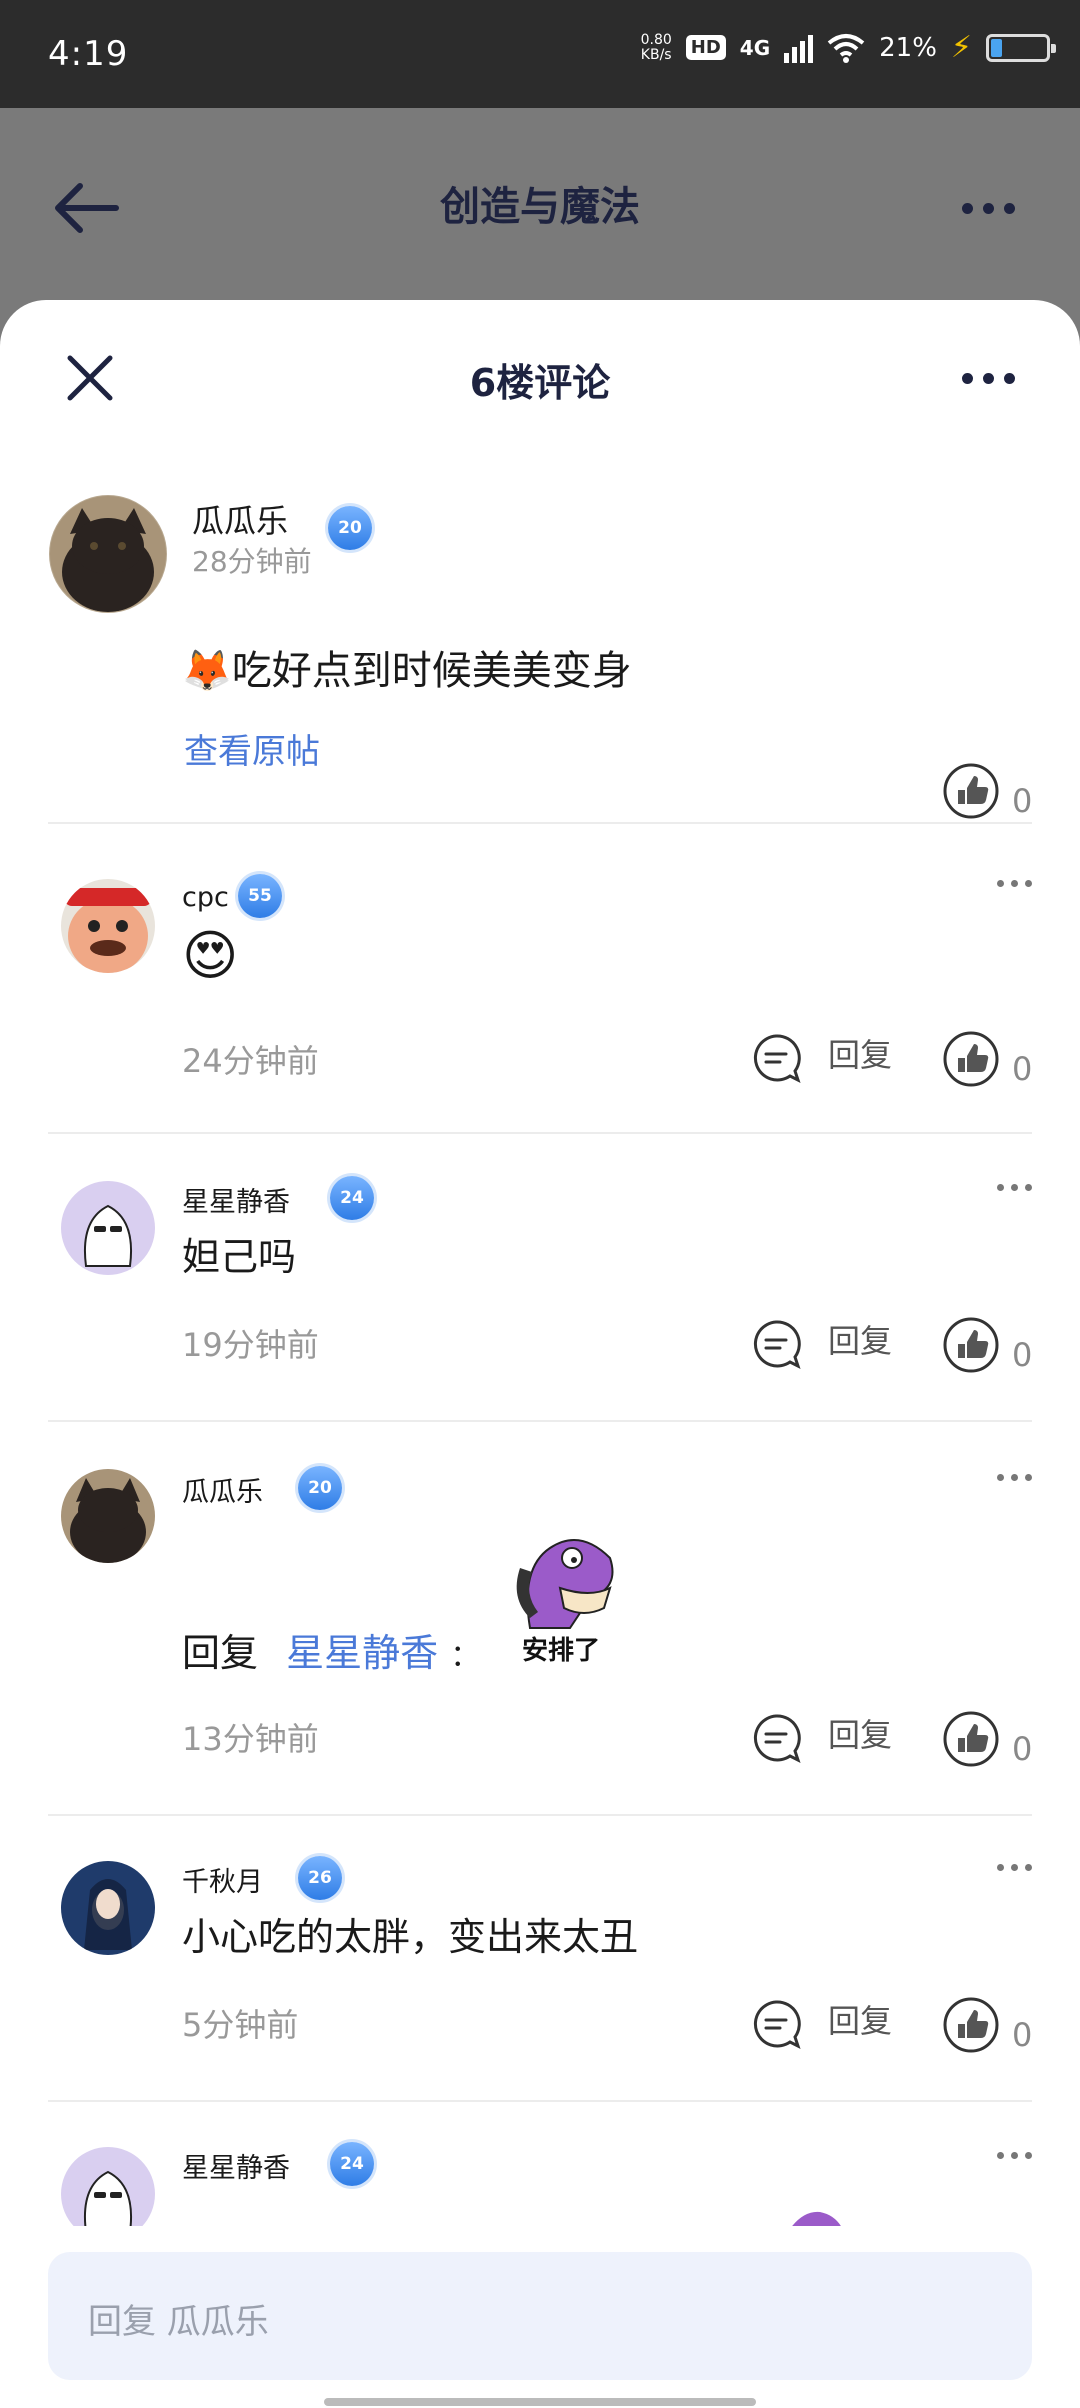 This screenshot has width=1080, height=2408. I want to click on page-title: 创造与魔法, so click(540, 207).